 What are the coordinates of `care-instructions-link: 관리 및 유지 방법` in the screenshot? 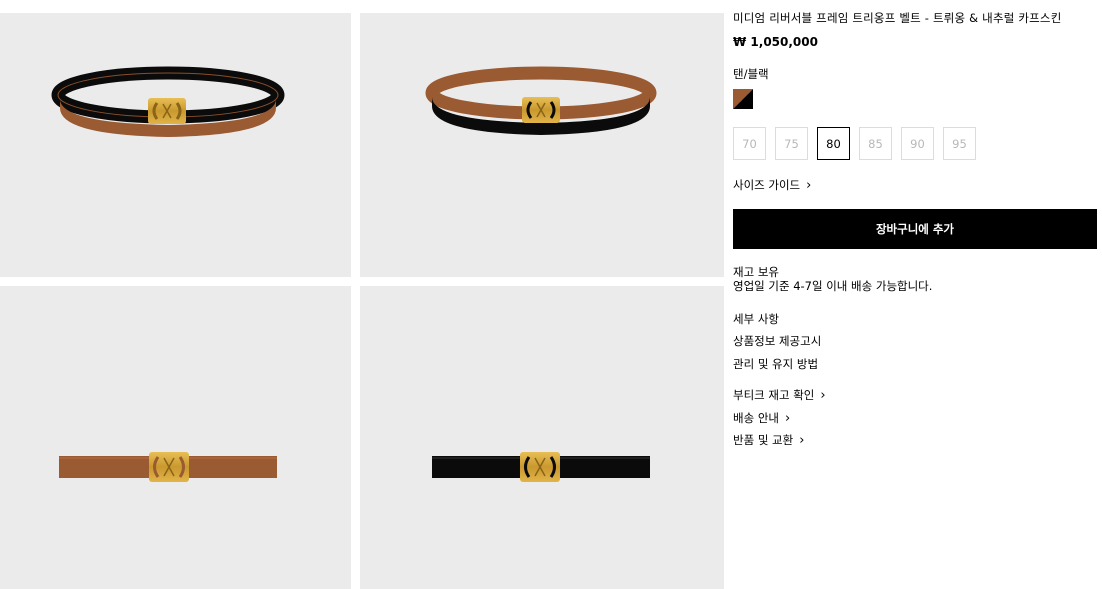 It's located at (775, 364).